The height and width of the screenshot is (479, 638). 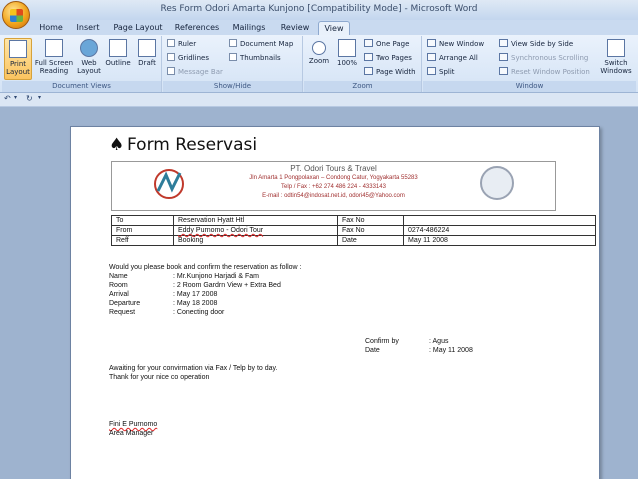 What do you see at coordinates (29, 98) in the screenshot?
I see `redo-icon: ↻` at bounding box center [29, 98].